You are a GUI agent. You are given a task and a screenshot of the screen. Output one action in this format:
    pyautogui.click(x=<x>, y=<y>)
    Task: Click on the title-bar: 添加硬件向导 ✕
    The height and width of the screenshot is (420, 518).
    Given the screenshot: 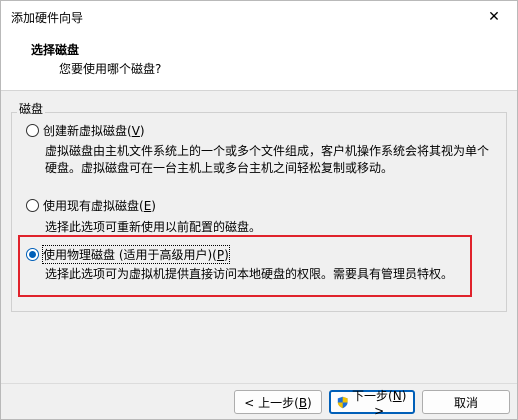 What is the action you would take?
    pyautogui.click(x=259, y=16)
    